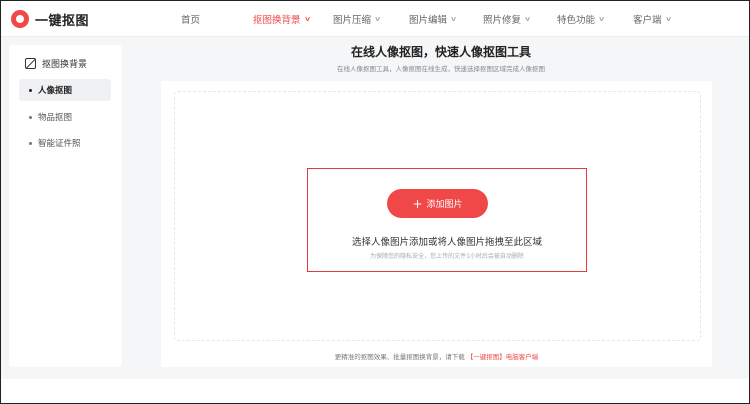 This screenshot has width=750, height=404. Describe the element at coordinates (417, 203) in the screenshot. I see `plus-icon: +` at that location.